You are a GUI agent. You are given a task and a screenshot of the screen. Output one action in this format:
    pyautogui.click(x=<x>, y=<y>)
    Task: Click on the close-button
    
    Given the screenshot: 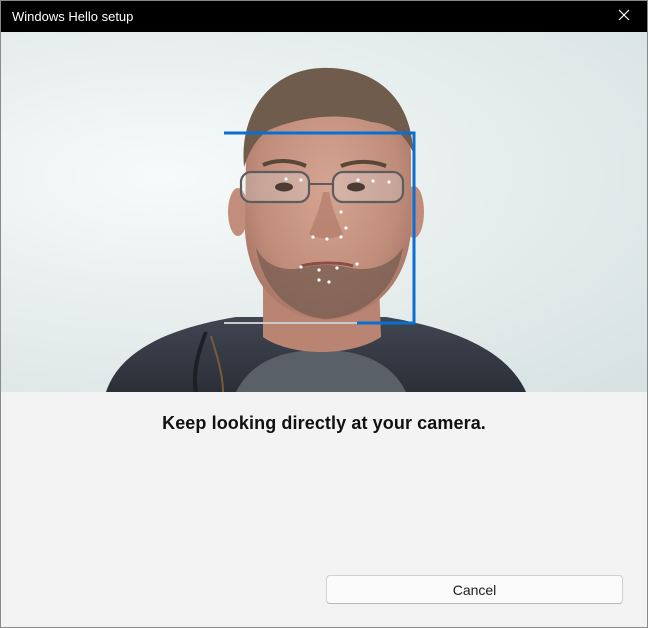 What is the action you would take?
    pyautogui.click(x=624, y=16)
    